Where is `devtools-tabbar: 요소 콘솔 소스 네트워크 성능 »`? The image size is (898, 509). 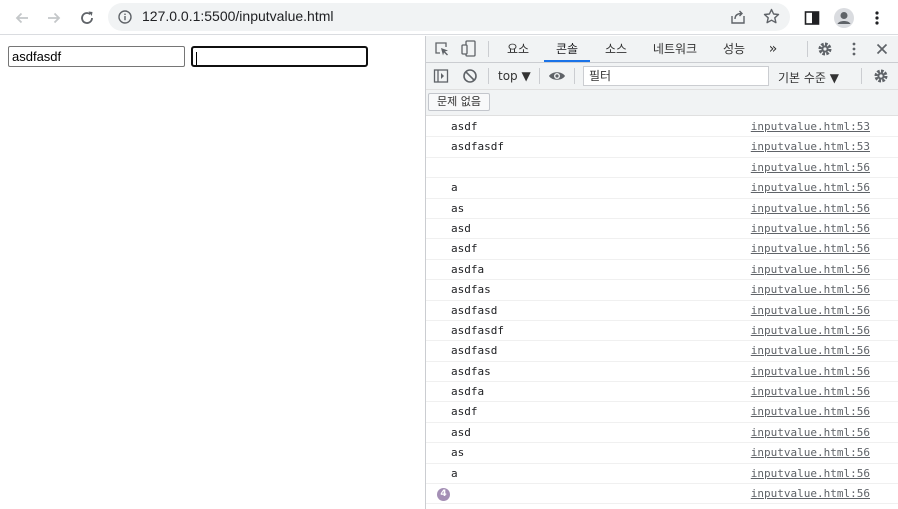
devtools-tabbar: 요소 콘솔 소스 네트워크 성능 » is located at coordinates (662, 49).